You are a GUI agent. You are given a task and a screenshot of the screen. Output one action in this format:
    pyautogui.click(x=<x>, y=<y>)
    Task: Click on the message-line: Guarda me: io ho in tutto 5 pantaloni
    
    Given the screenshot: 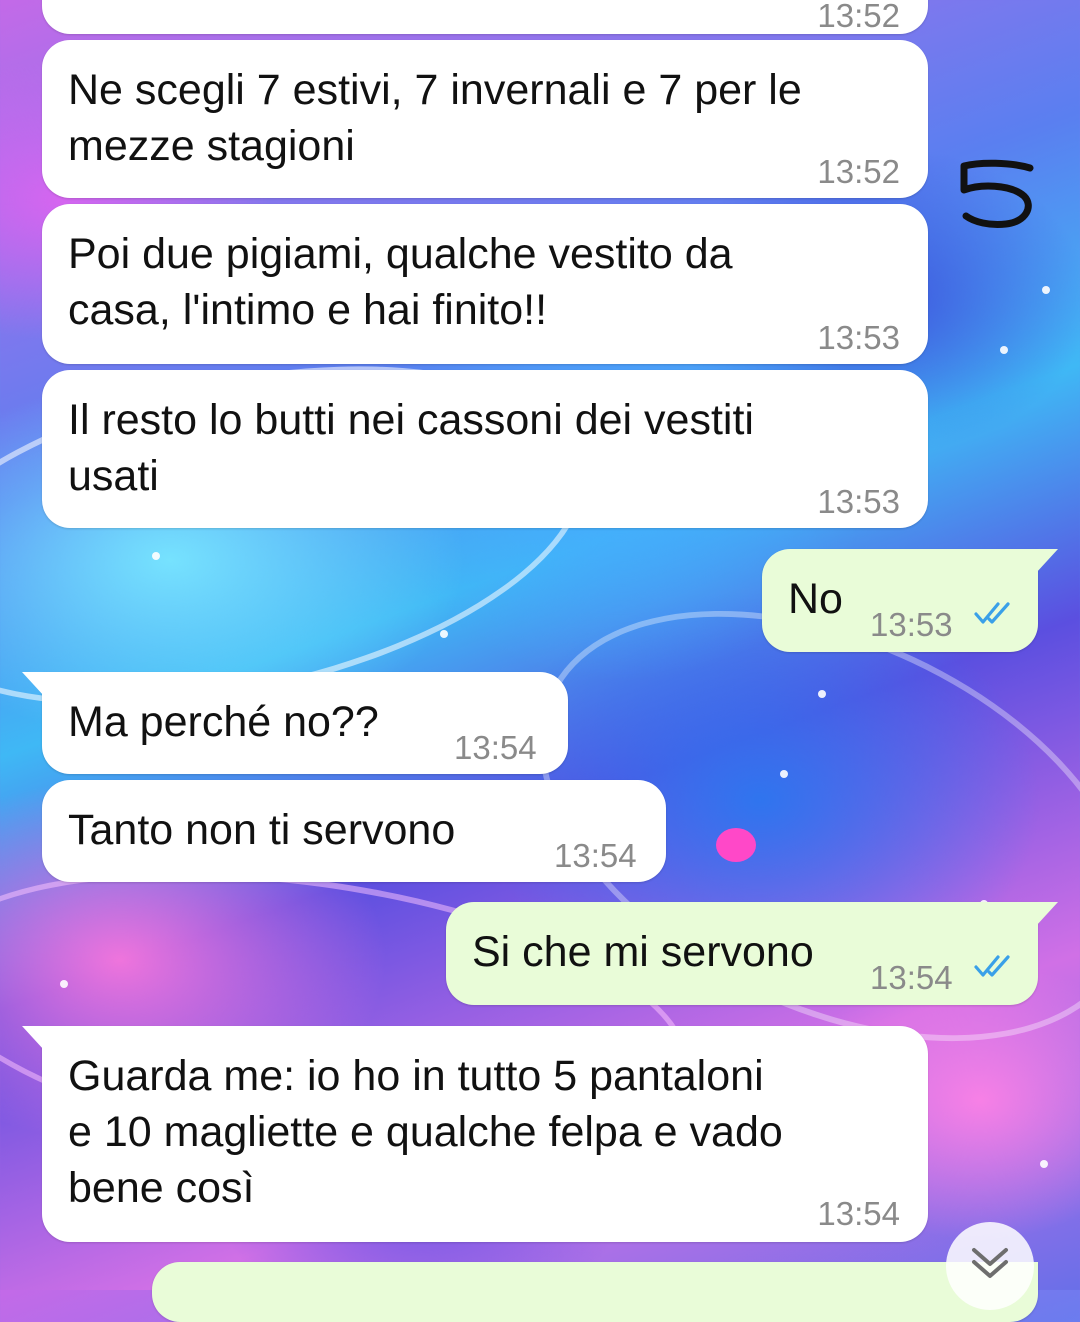 What is the action you would take?
    pyautogui.click(x=416, y=1076)
    